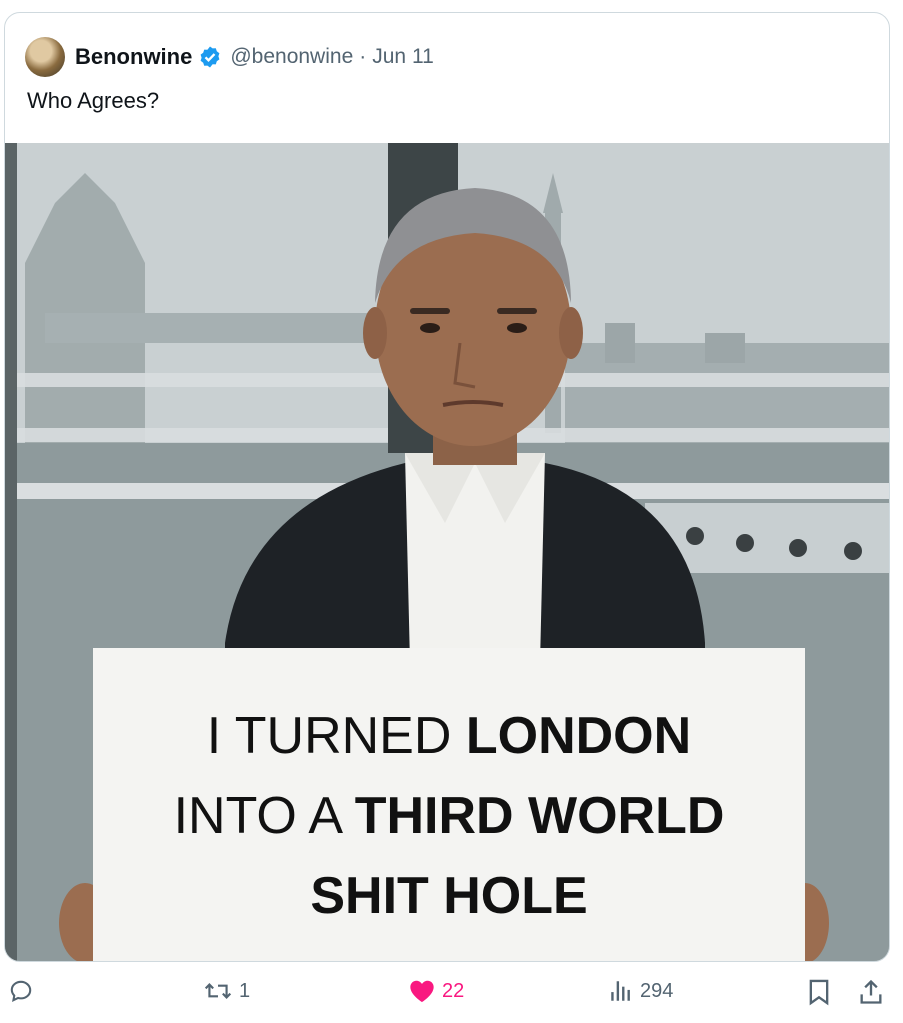 The image size is (903, 1023). Describe the element at coordinates (448, 896) in the screenshot. I see `sign-line-3: SHIT HOLE` at that location.